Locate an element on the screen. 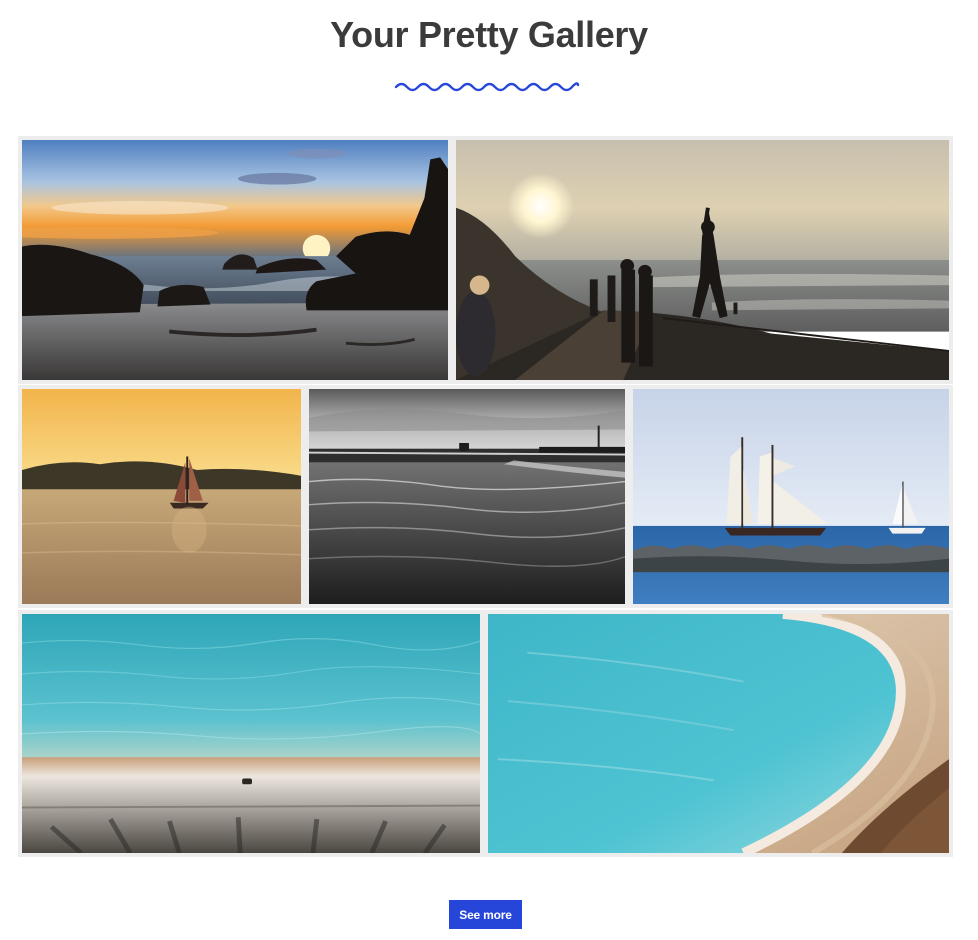 The height and width of the screenshot is (940, 978). rocky-sunset-image is located at coordinates (235, 260).